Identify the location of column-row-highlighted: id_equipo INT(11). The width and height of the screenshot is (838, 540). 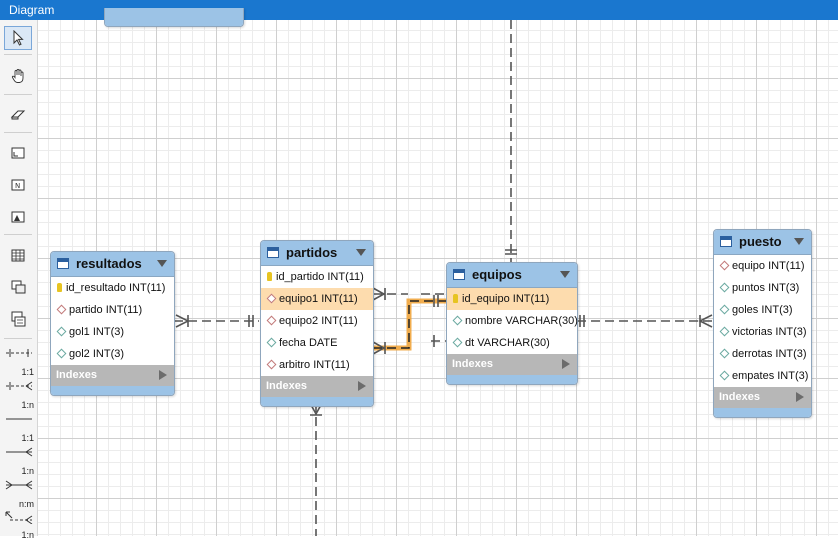
(512, 299).